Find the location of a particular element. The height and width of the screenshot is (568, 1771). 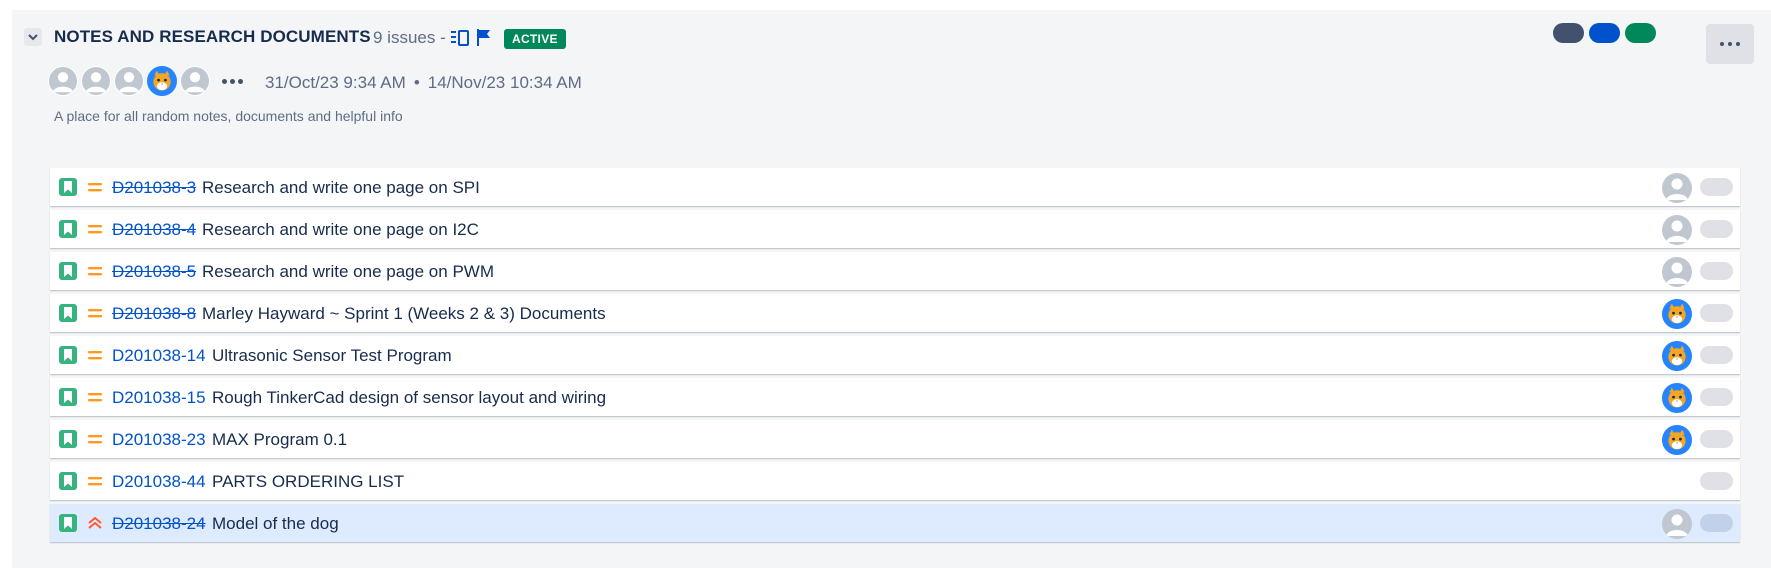

end-date: 14/Nov/23 10:34 AM is located at coordinates (504, 82).